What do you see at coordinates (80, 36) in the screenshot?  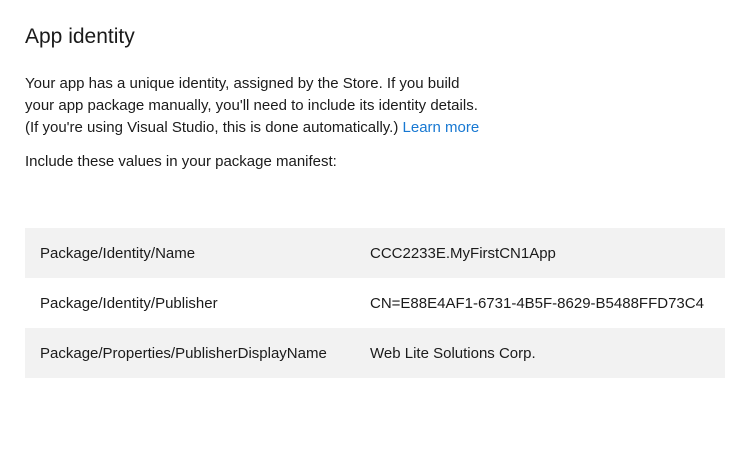 I see `page-title: App identity` at bounding box center [80, 36].